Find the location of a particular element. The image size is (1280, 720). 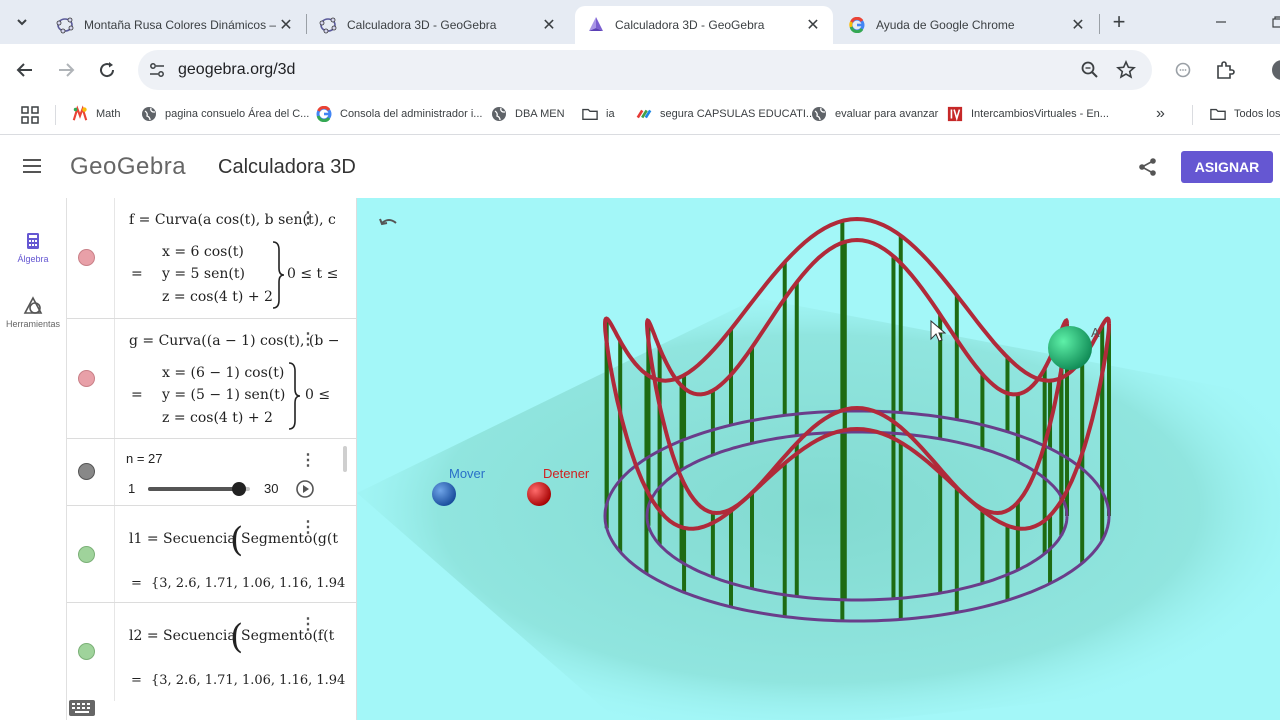

restore-icon is located at coordinates (1276, 22).